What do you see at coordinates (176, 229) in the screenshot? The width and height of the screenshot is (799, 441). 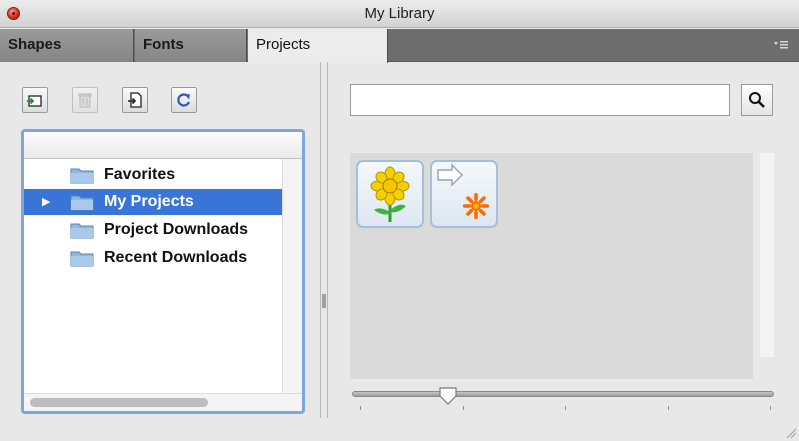 I see `tree-item-label: Project Downloads` at bounding box center [176, 229].